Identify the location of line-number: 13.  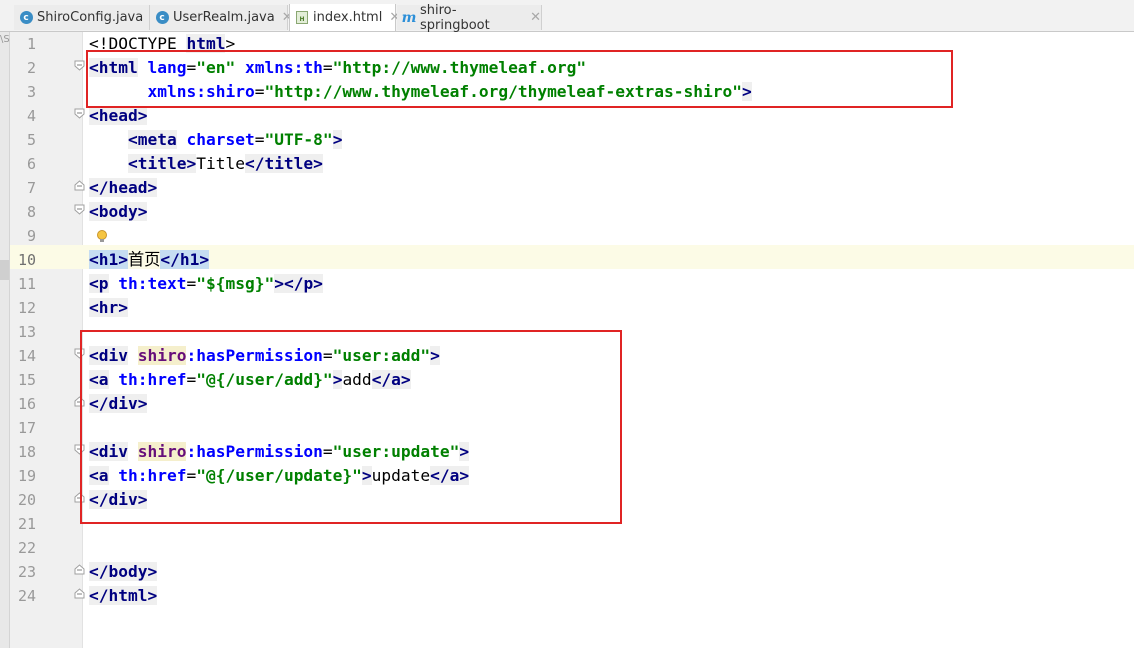
(23, 332).